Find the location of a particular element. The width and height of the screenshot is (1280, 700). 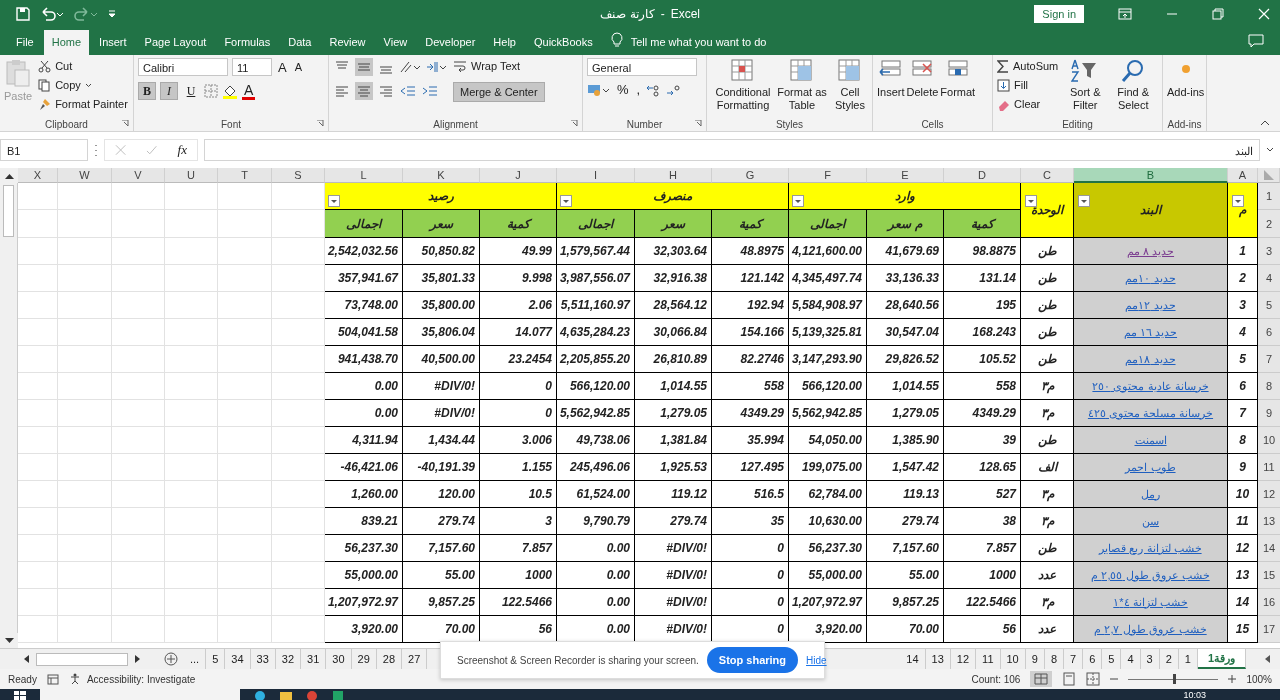

tab-scroll-icon is located at coordinates (1268, 659).